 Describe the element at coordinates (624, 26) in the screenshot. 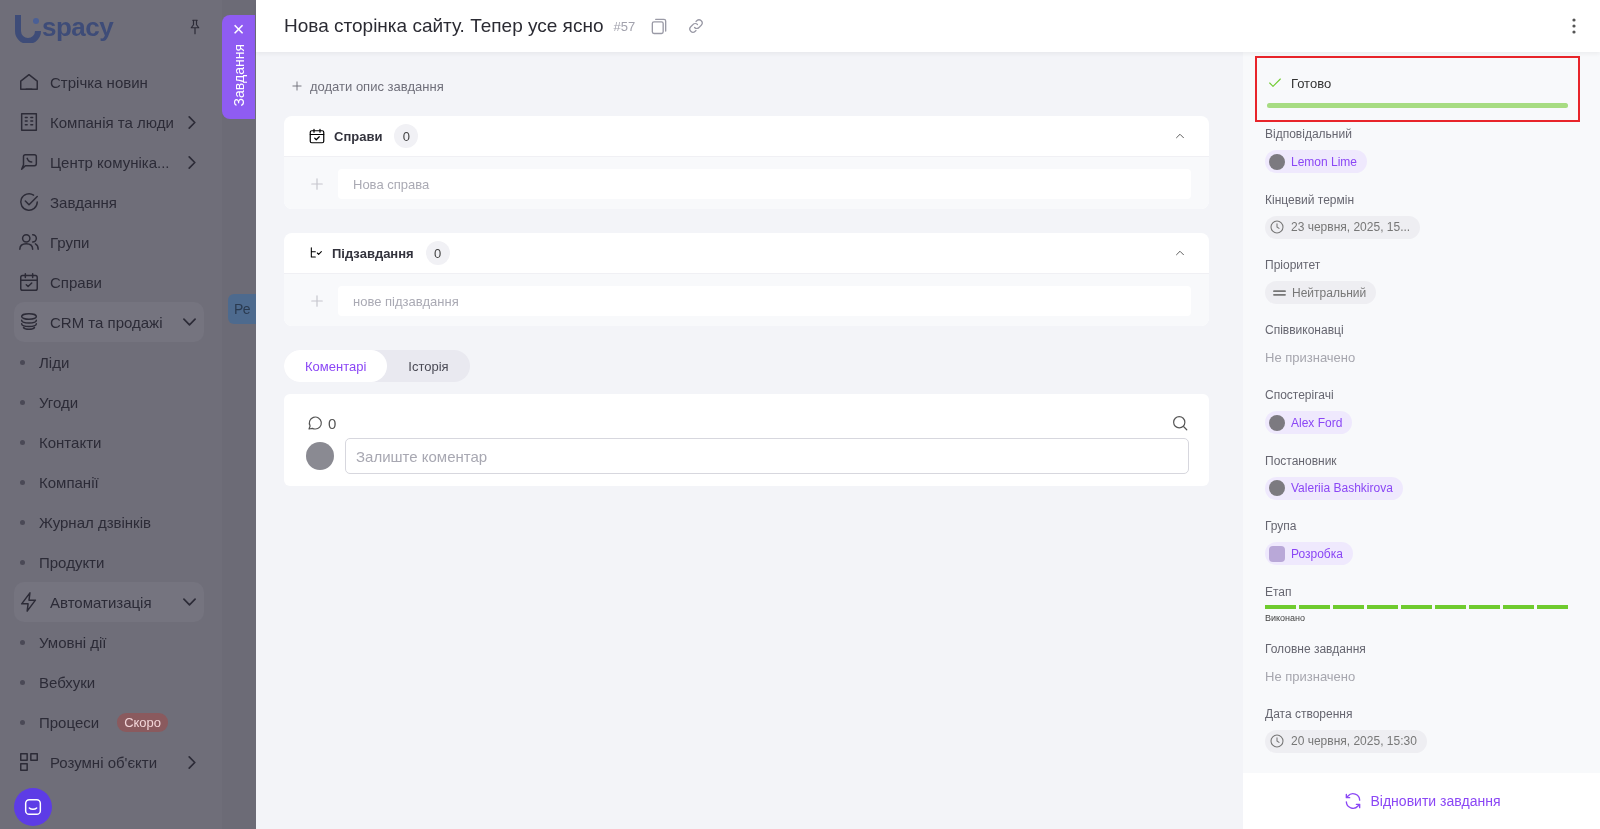

I see `task-number: #57` at that location.